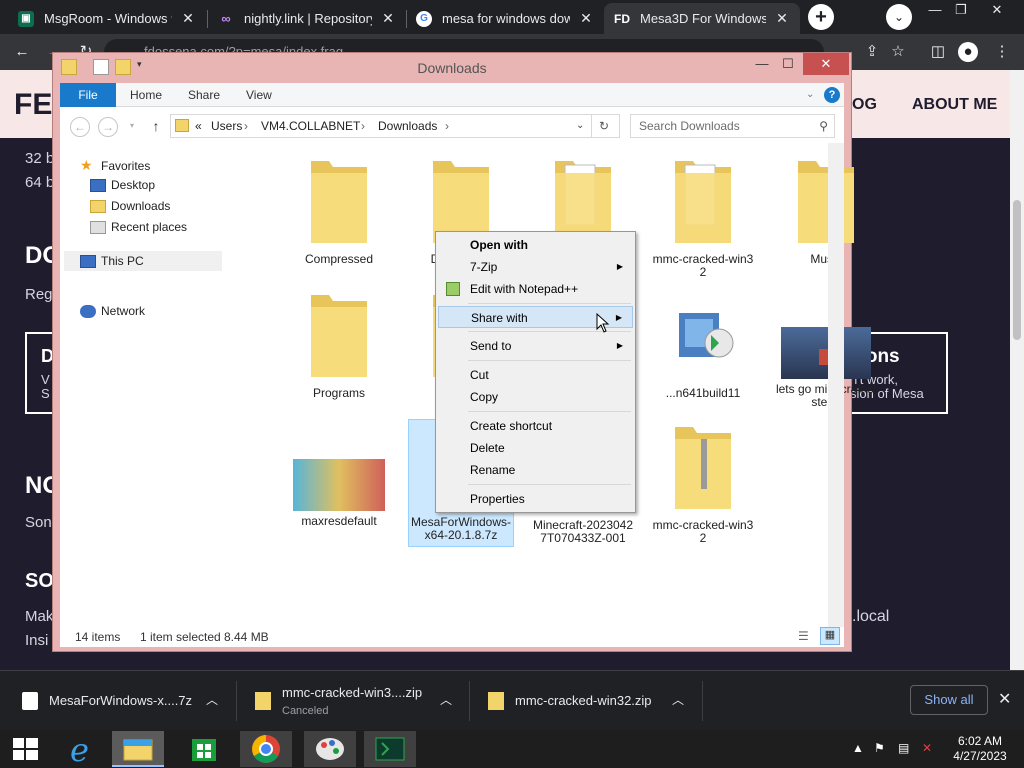  Describe the element at coordinates (872, 52) in the screenshot. I see `share-icon: ⇪` at that location.